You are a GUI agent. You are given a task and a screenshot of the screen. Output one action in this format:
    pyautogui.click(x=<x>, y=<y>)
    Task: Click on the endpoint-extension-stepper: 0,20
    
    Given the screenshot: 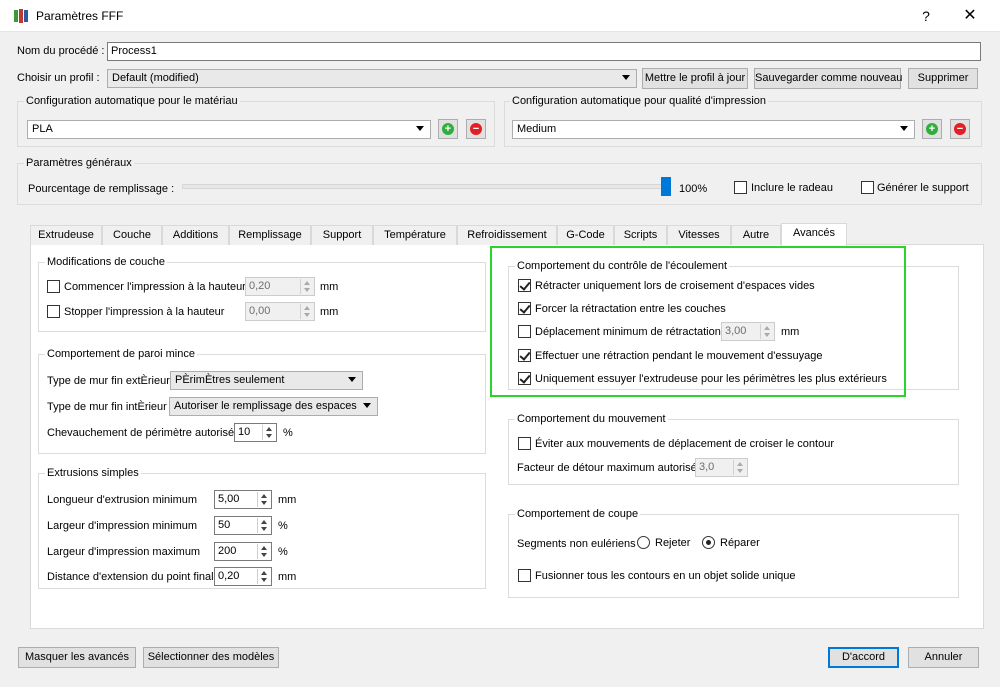 What is the action you would take?
    pyautogui.click(x=243, y=576)
    